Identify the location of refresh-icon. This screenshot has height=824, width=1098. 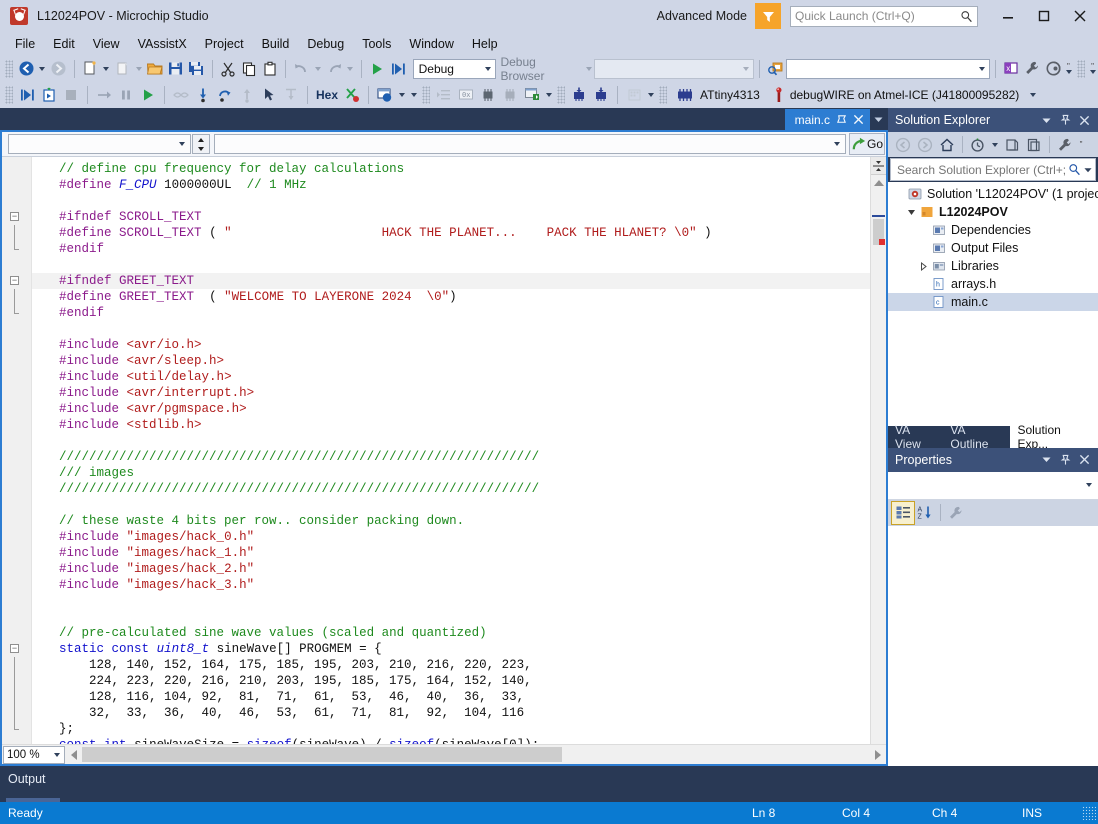
(1034, 145).